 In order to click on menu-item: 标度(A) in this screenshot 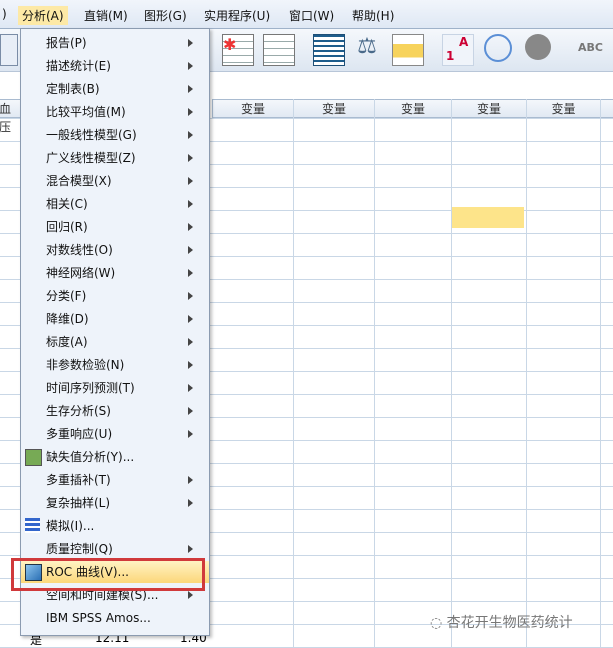, I will do `click(115, 342)`.